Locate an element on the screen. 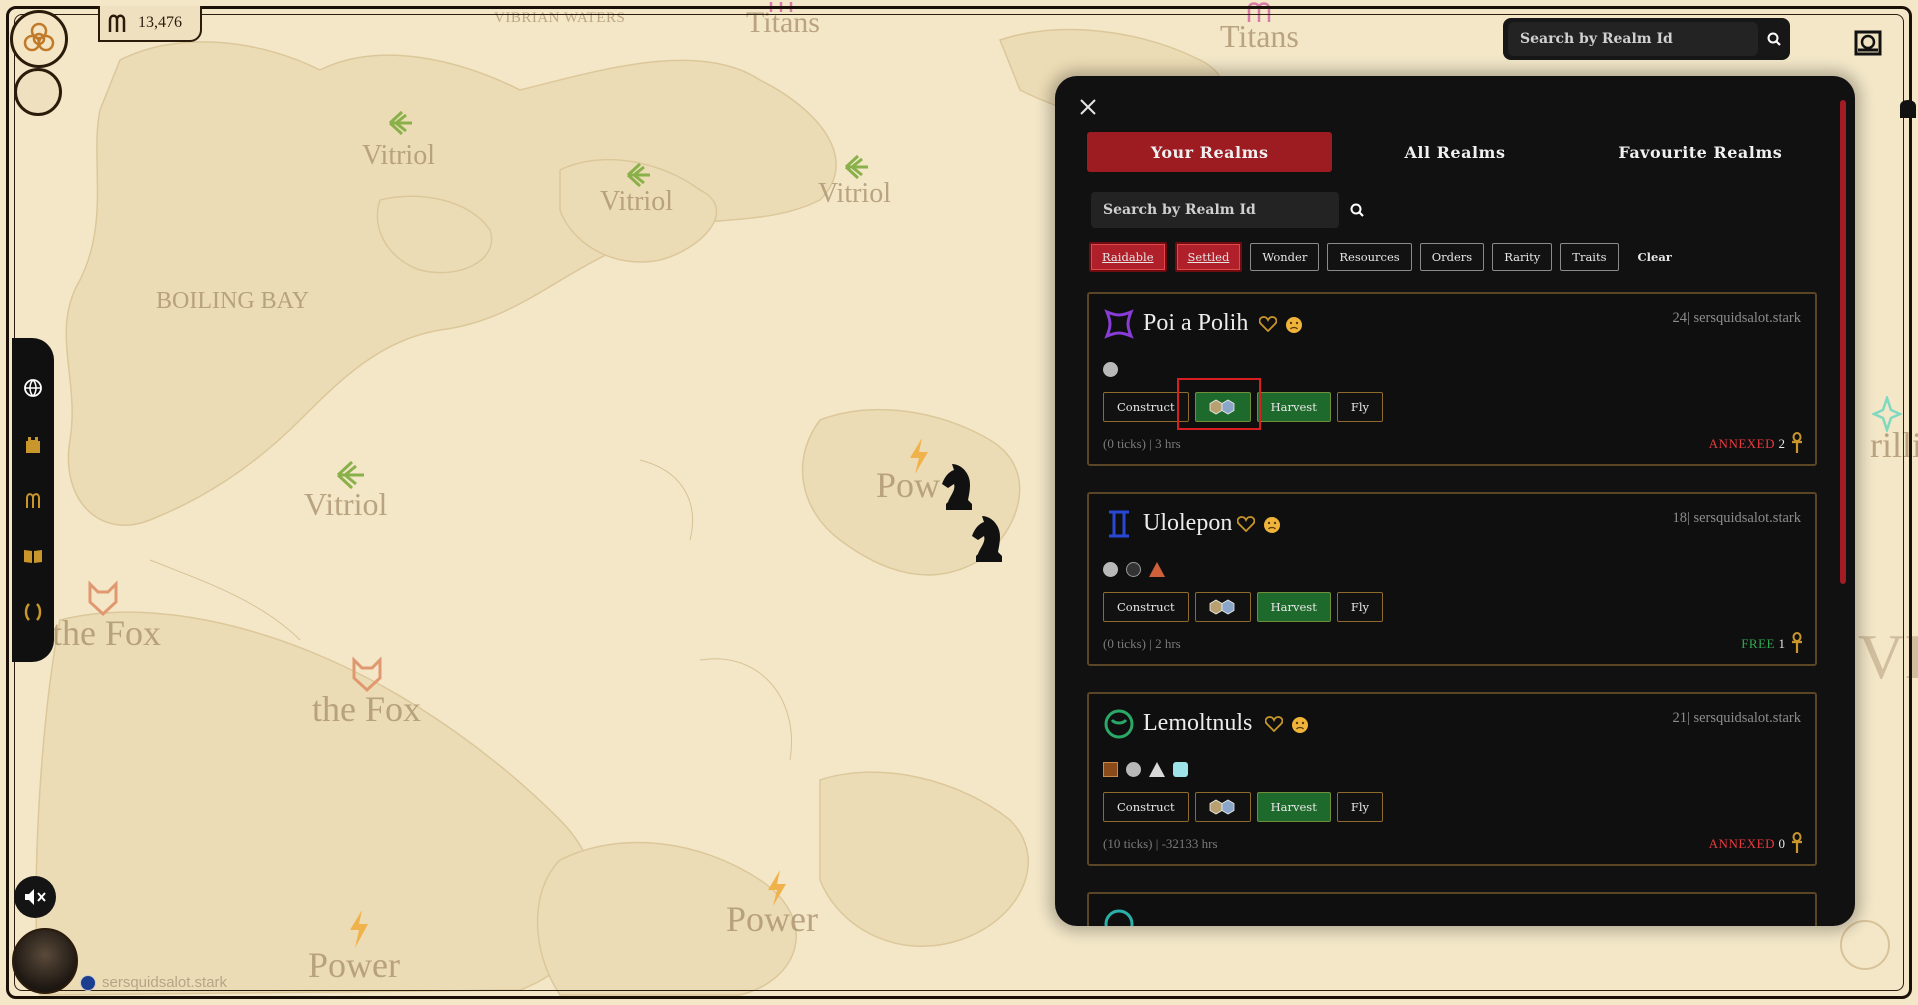 Image resolution: width=1918 pixels, height=1005 pixels. top-search-input is located at coordinates (1633, 39).